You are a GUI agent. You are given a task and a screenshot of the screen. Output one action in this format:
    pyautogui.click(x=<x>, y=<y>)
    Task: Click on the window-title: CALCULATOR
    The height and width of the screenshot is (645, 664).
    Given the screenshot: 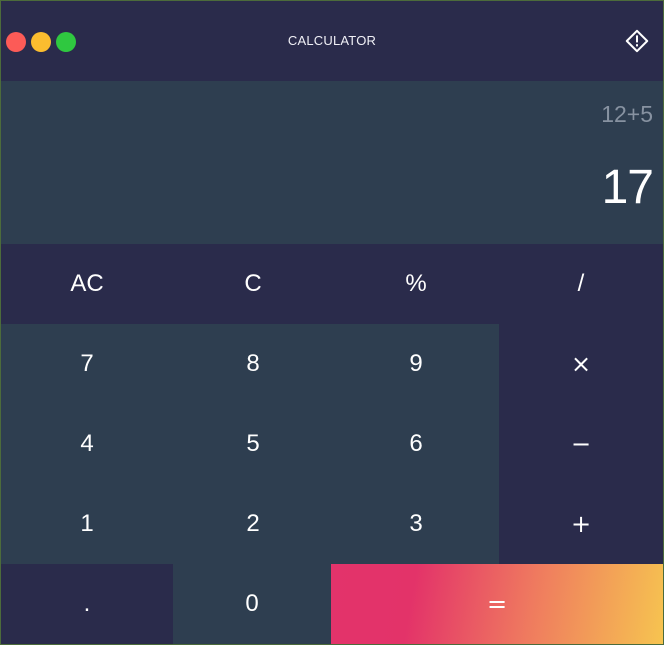 What is the action you would take?
    pyautogui.click(x=332, y=40)
    